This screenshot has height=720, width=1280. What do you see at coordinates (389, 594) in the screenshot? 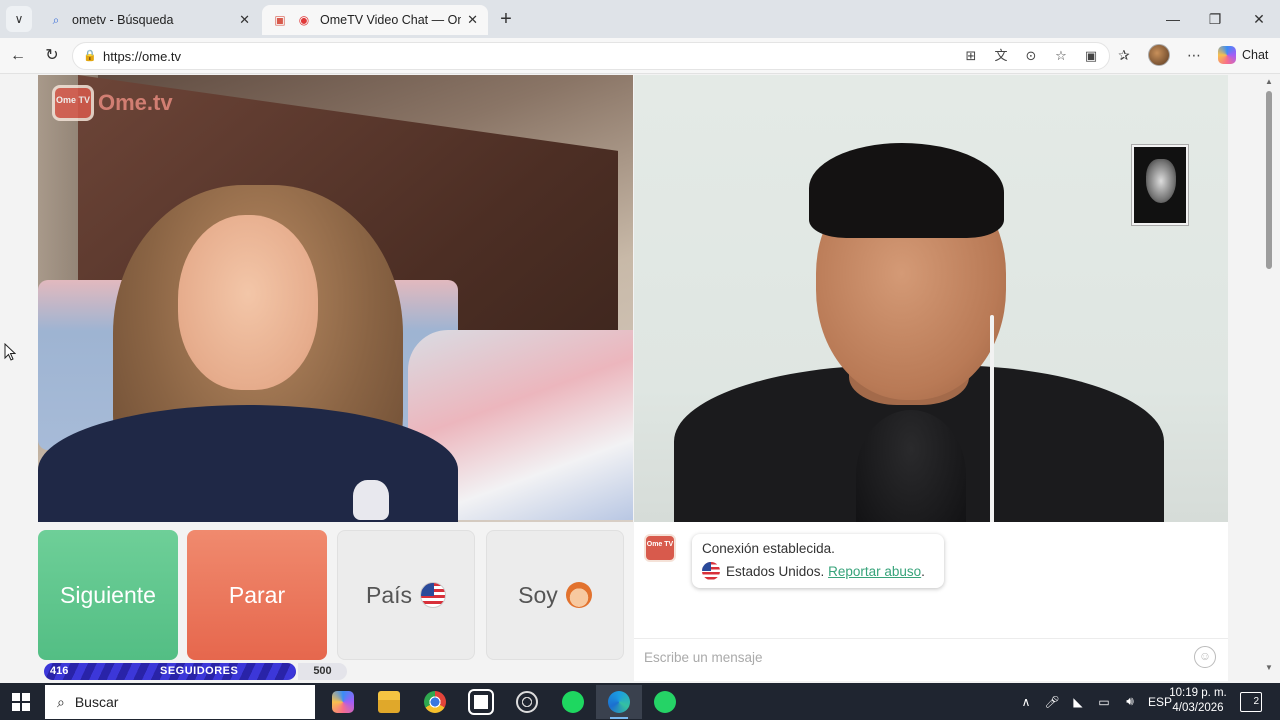
I see `country-label: País` at bounding box center [389, 594].